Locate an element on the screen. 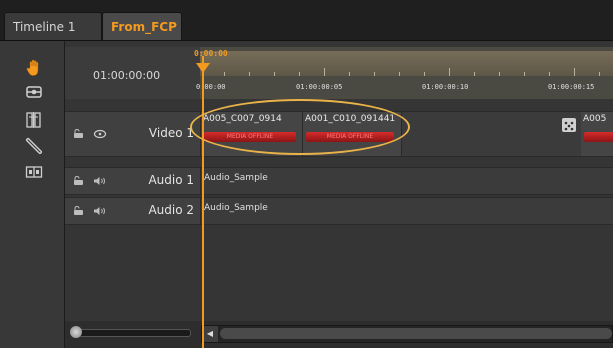 The width and height of the screenshot is (613, 348). eye-icon is located at coordinates (100, 134).